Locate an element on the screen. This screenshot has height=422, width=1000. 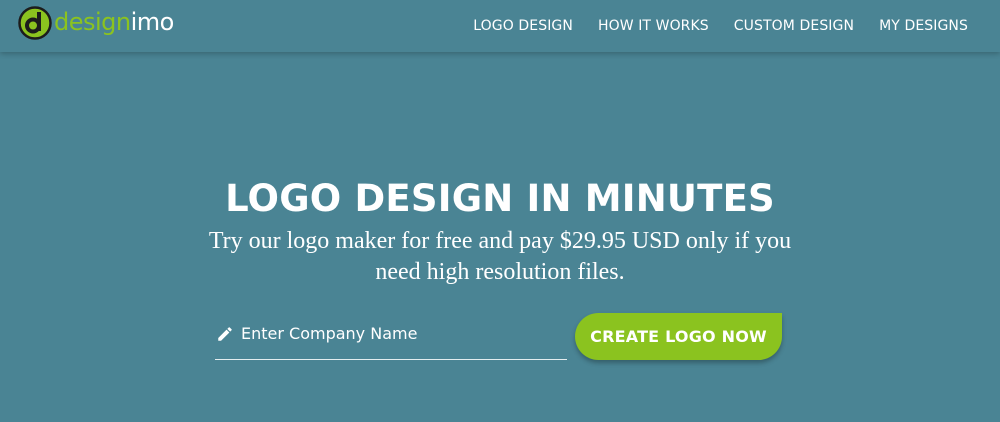
nav-logo-design: LOGO DESIGN is located at coordinates (523, 26).